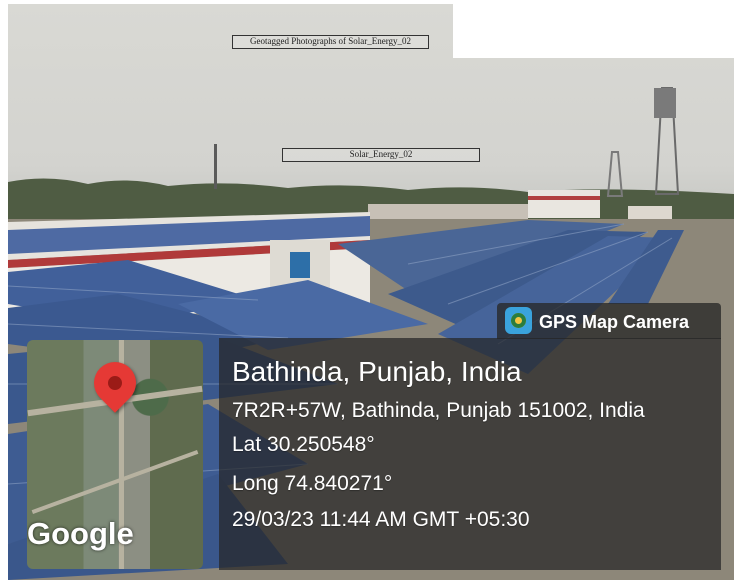 This screenshot has width=734, height=584. What do you see at coordinates (300, 265) in the screenshot?
I see `blue-door` at bounding box center [300, 265].